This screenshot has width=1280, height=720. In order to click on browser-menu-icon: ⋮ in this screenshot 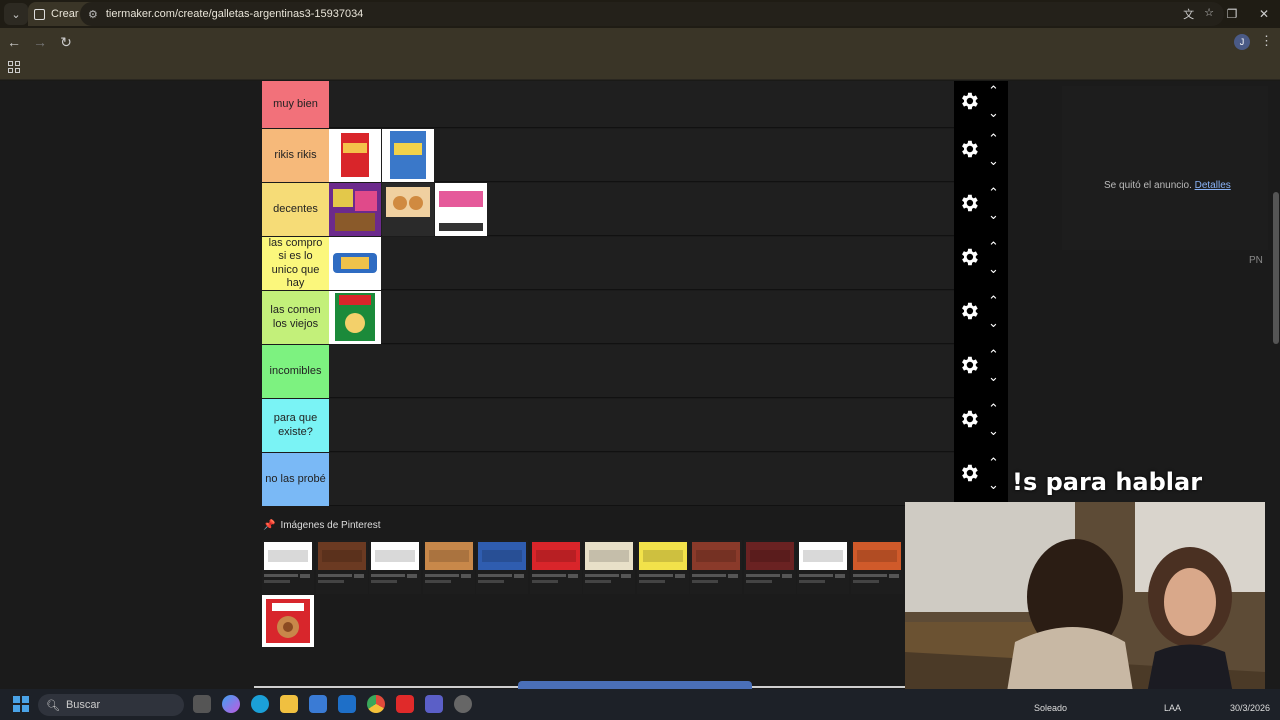, I will do `click(1266, 41)`.